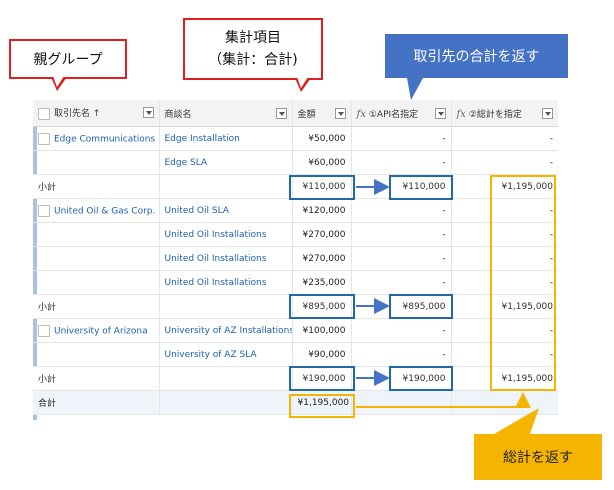  I want to click on aggregate-callout-line1: 集計項目, so click(253, 38).